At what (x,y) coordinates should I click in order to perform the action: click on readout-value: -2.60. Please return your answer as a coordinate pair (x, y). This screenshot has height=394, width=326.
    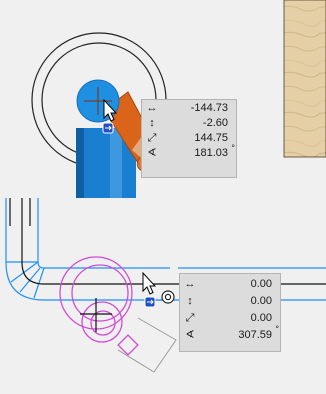
    Looking at the image, I should click on (215, 123).